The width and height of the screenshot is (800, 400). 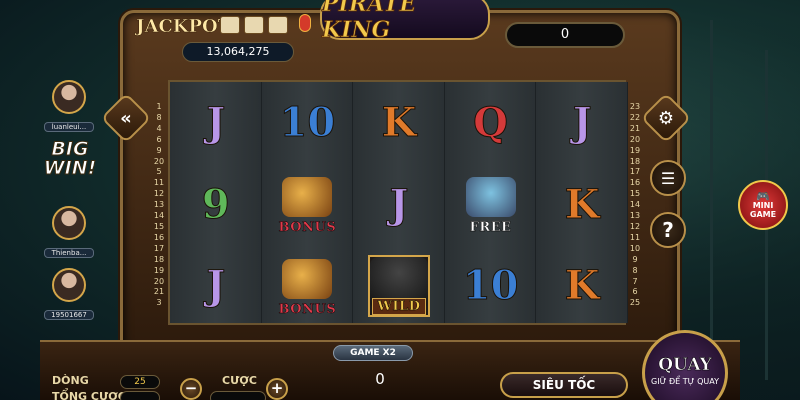 I want to click on big-win-label: BIG WIN!, so click(x=70, y=159).